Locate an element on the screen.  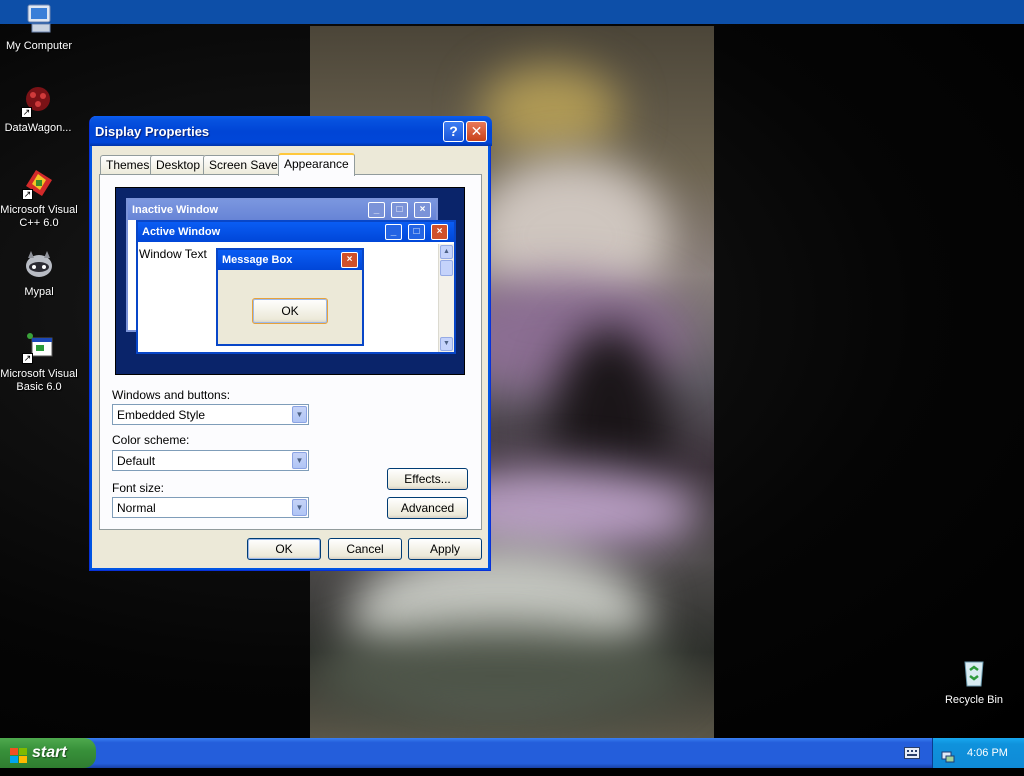
desktop-icon-label: Microsoft Visual Basic 6.0 is located at coordinates (39, 380).